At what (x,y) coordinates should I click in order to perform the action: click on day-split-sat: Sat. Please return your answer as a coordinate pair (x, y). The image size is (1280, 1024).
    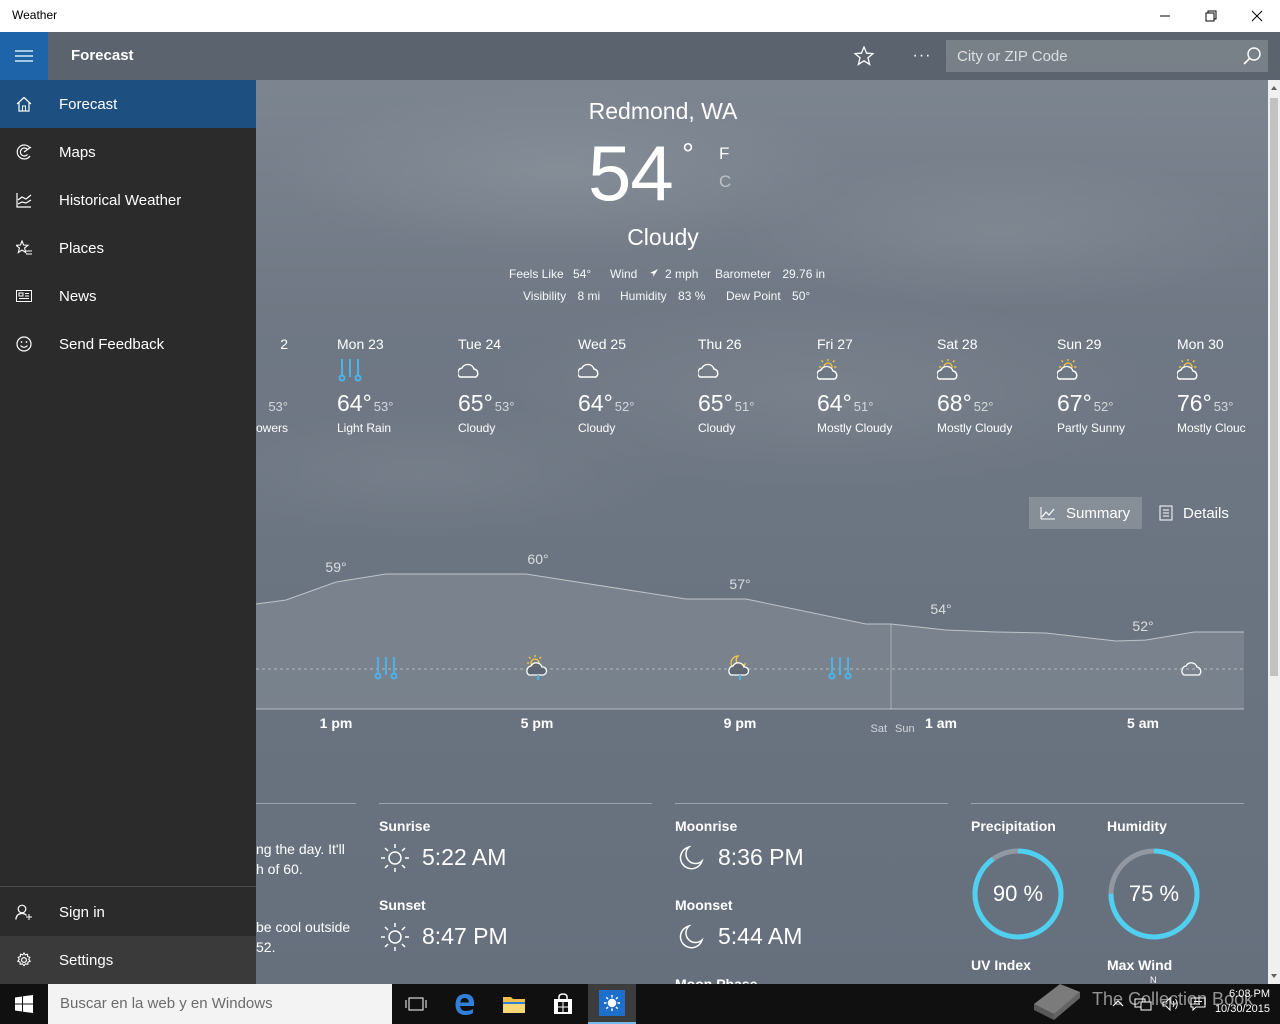
    Looking at the image, I should click on (878, 729).